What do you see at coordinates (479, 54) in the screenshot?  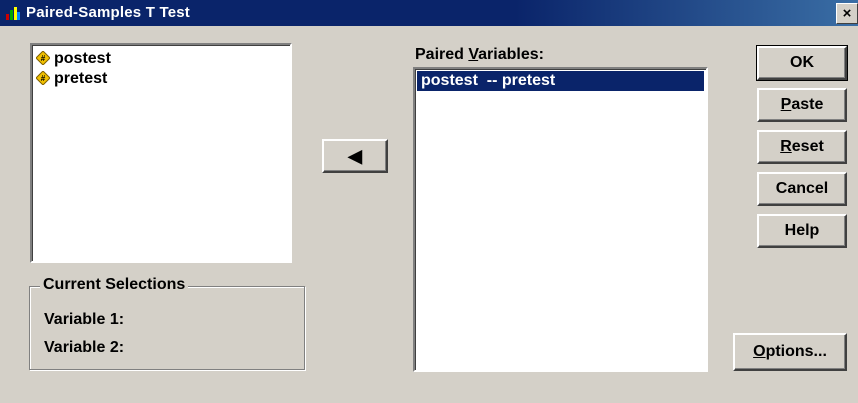 I see `paired-variables-label: Paired Variables:` at bounding box center [479, 54].